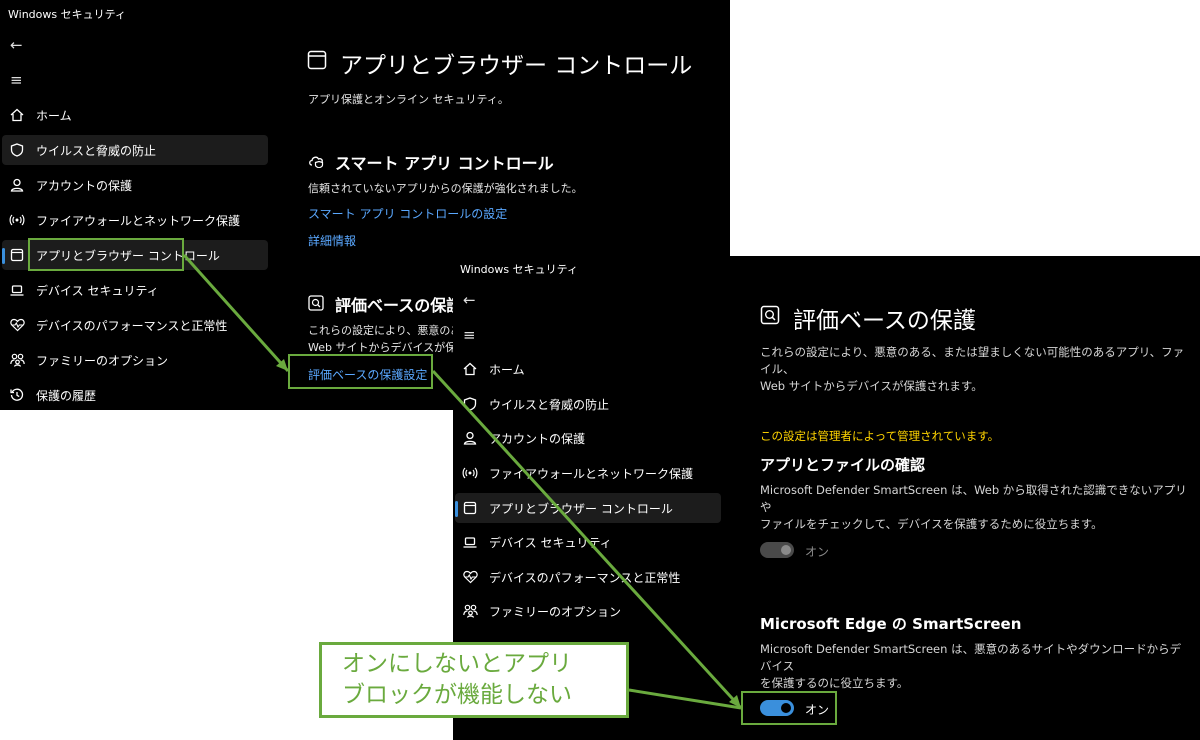 The width and height of the screenshot is (1200, 740). Describe the element at coordinates (408, 99) in the screenshot. I see `page-subtitle: アプリ保護とオンライン セキュリティ。` at that location.